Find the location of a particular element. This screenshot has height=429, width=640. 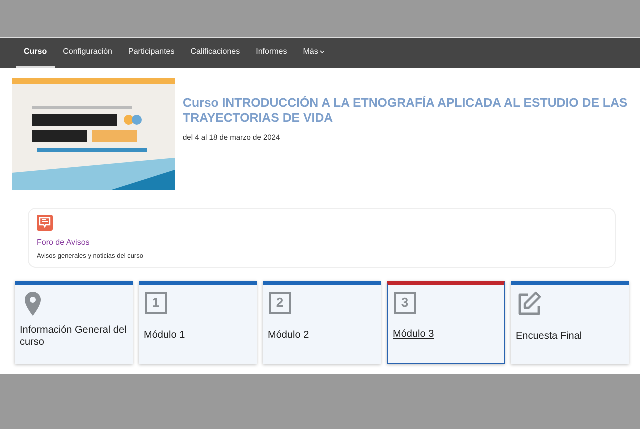

caret-icon is located at coordinates (323, 52).